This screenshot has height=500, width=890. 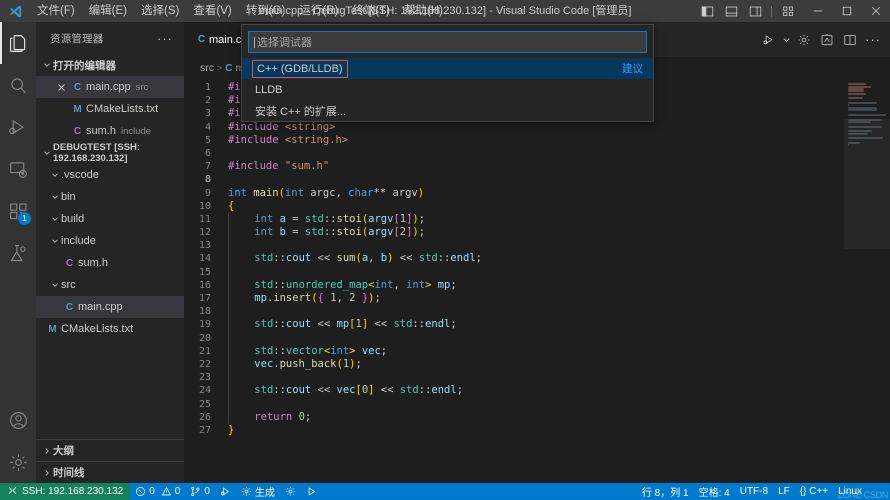 I want to click on status-remote-host: SSH: 192.168.230.132, so click(x=65, y=491).